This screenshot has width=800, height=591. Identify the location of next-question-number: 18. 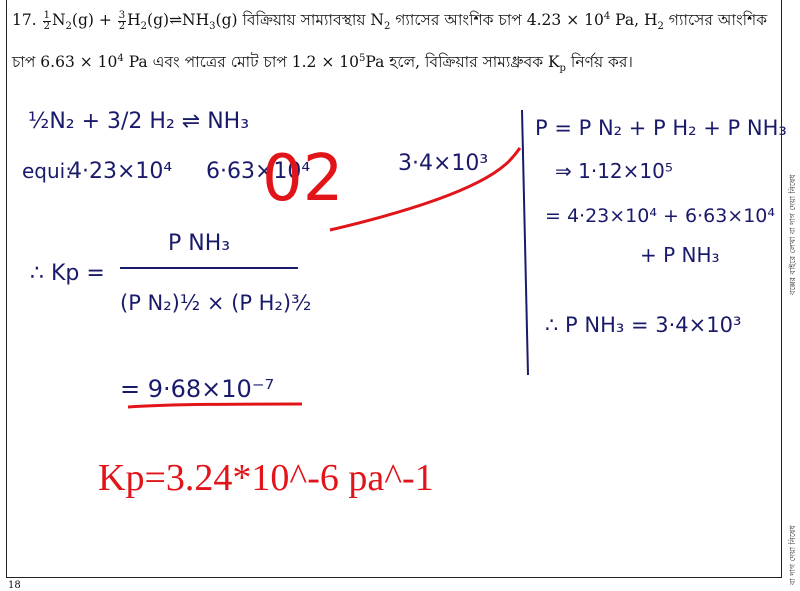
(14, 585).